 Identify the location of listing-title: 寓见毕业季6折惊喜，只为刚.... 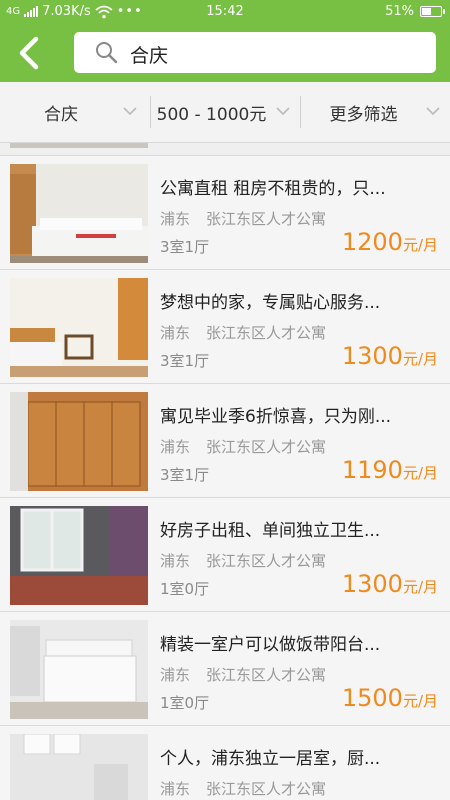
(276, 417).